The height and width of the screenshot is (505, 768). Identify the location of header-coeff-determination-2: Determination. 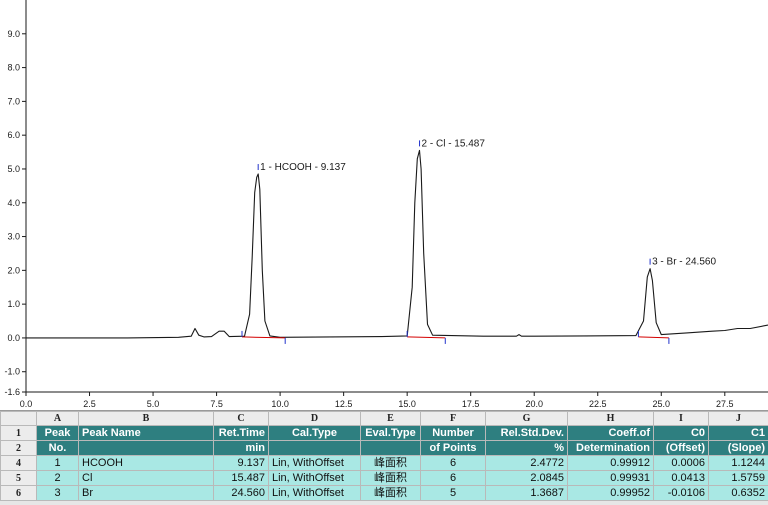
(611, 448).